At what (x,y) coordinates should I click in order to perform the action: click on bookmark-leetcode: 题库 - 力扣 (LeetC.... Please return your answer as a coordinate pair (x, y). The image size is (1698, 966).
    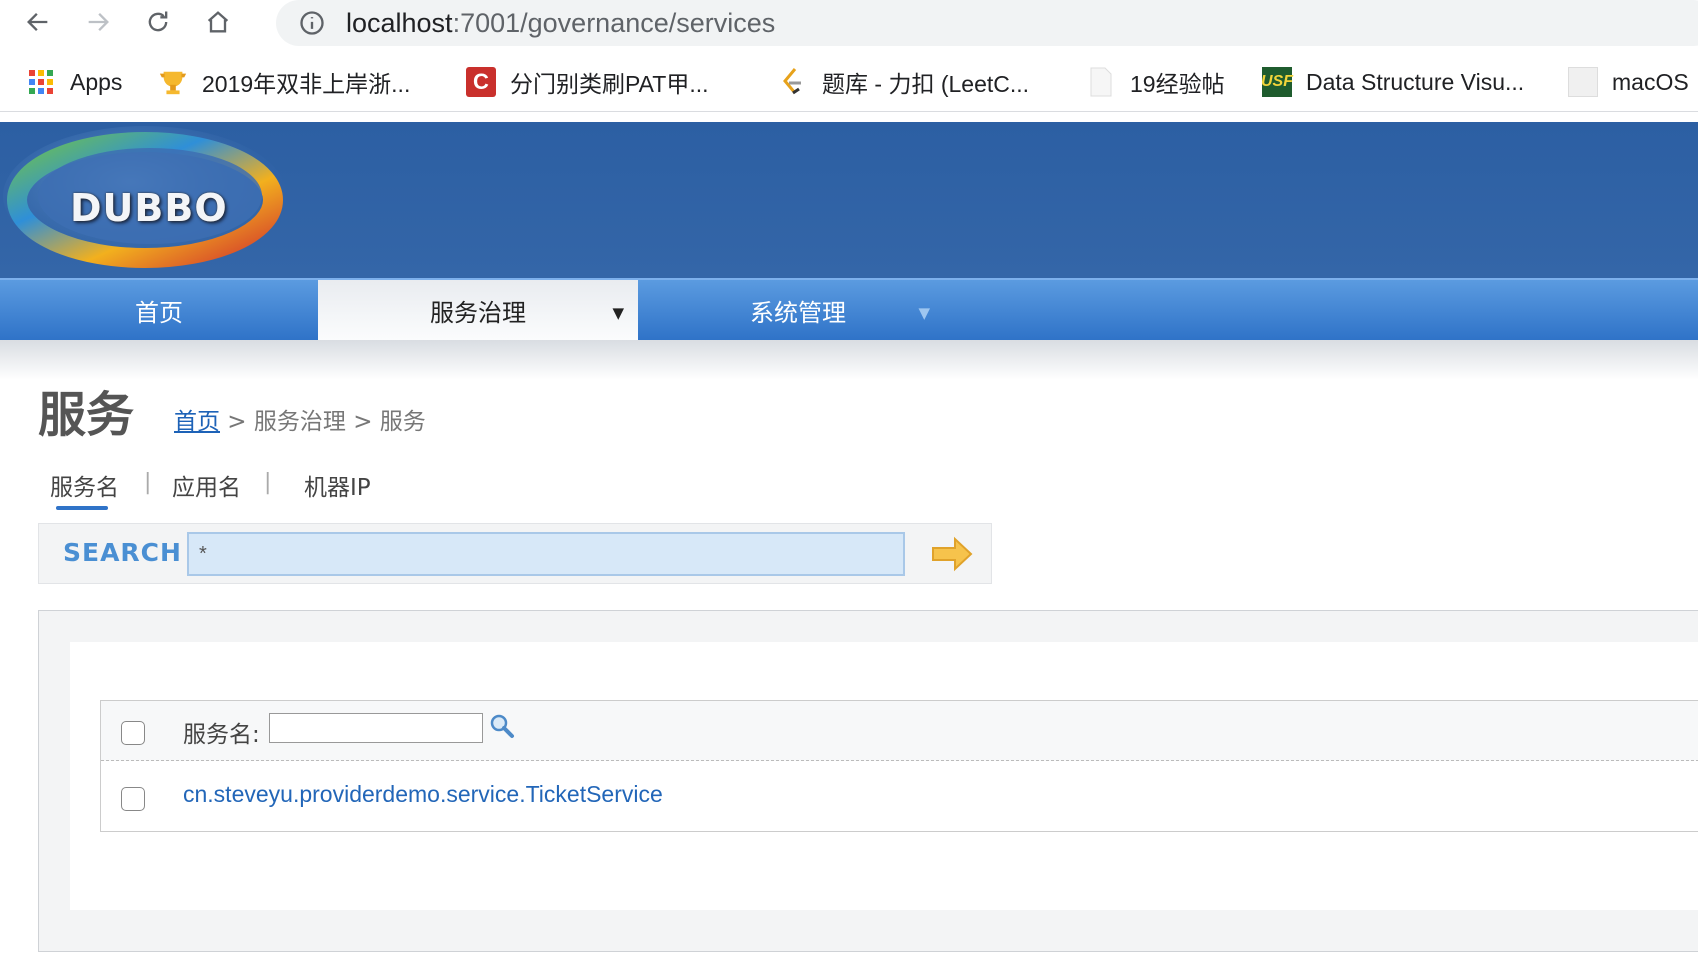
    Looking at the image, I should click on (903, 82).